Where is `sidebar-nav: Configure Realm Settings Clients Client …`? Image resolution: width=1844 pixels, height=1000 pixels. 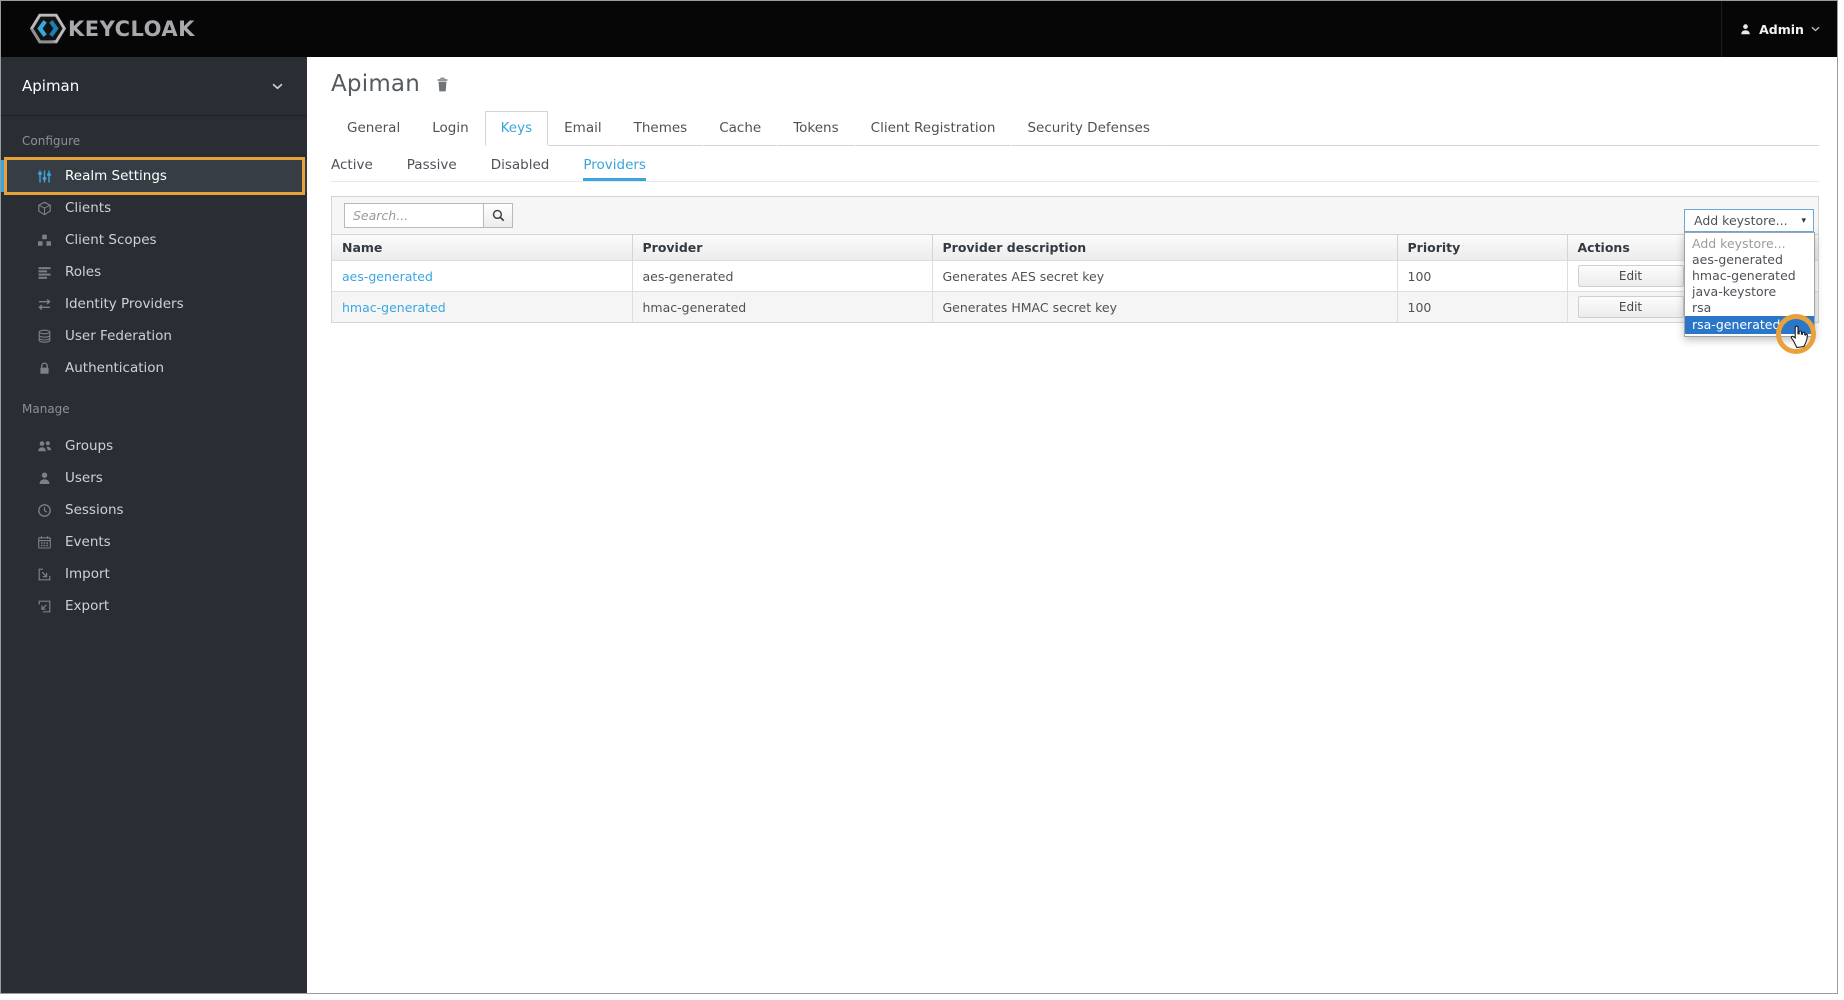 sidebar-nav: Configure Realm Settings Clients Client … is located at coordinates (154, 369).